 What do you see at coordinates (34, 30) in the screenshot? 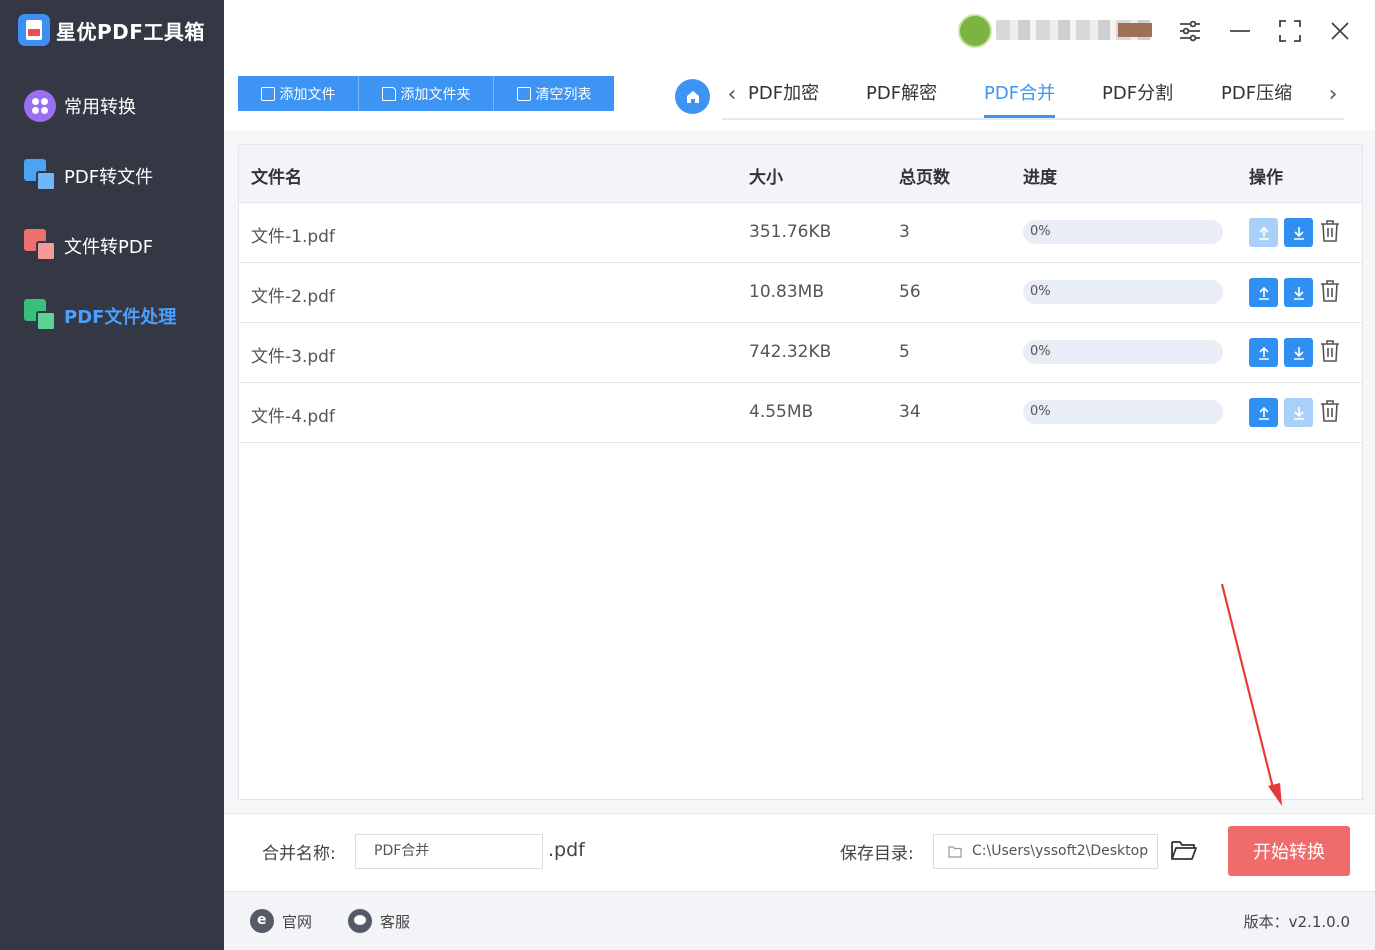
I see `app-logo-icon` at bounding box center [34, 30].